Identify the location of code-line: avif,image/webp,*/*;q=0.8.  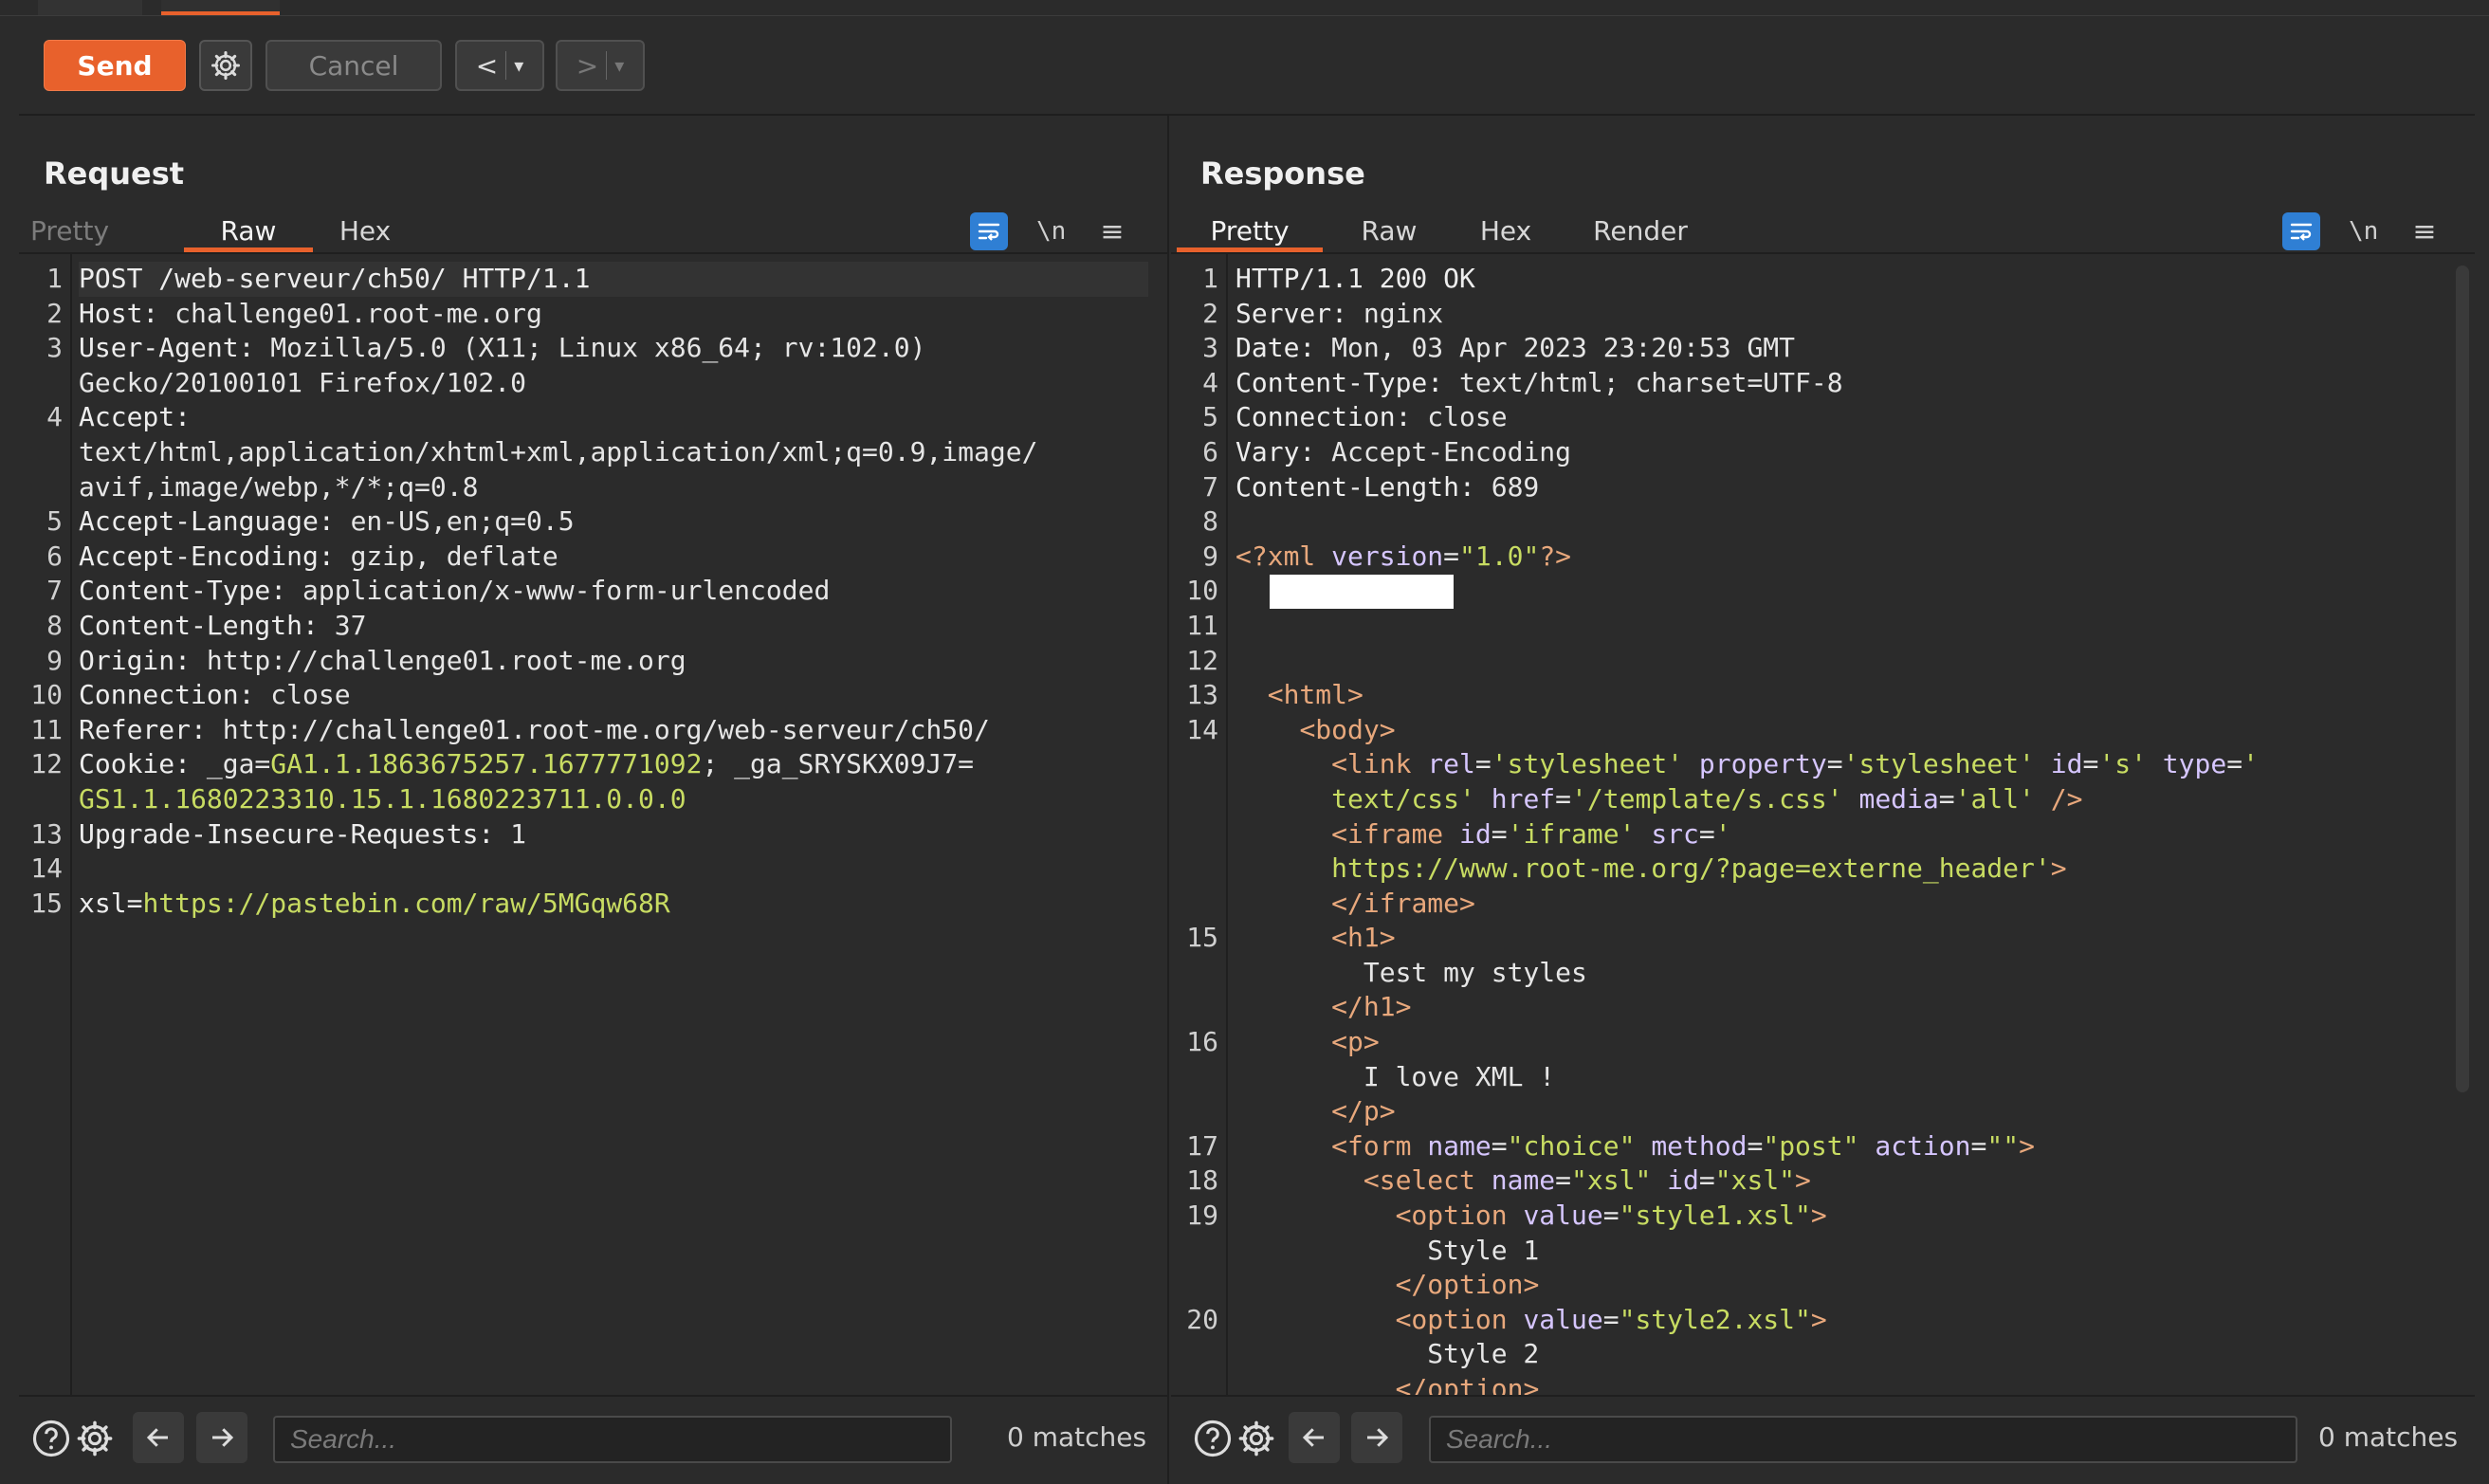
(583, 488).